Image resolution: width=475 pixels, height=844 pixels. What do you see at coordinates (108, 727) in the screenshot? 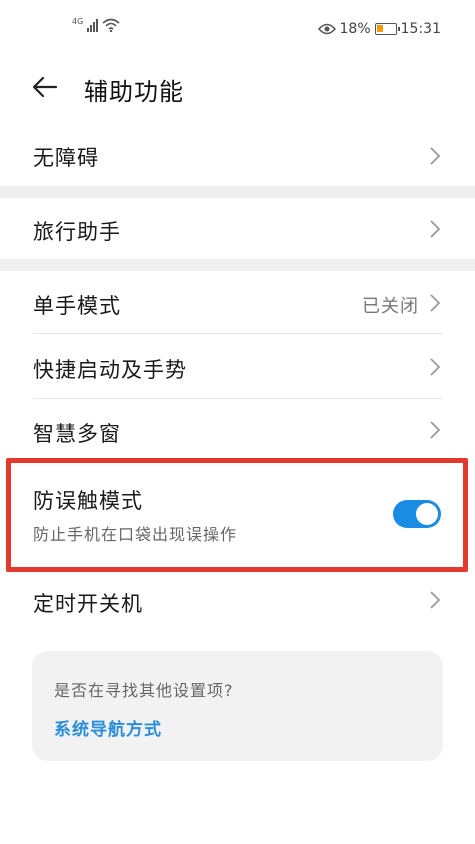
I see `system-navigation-link: 系统导航方式` at bounding box center [108, 727].